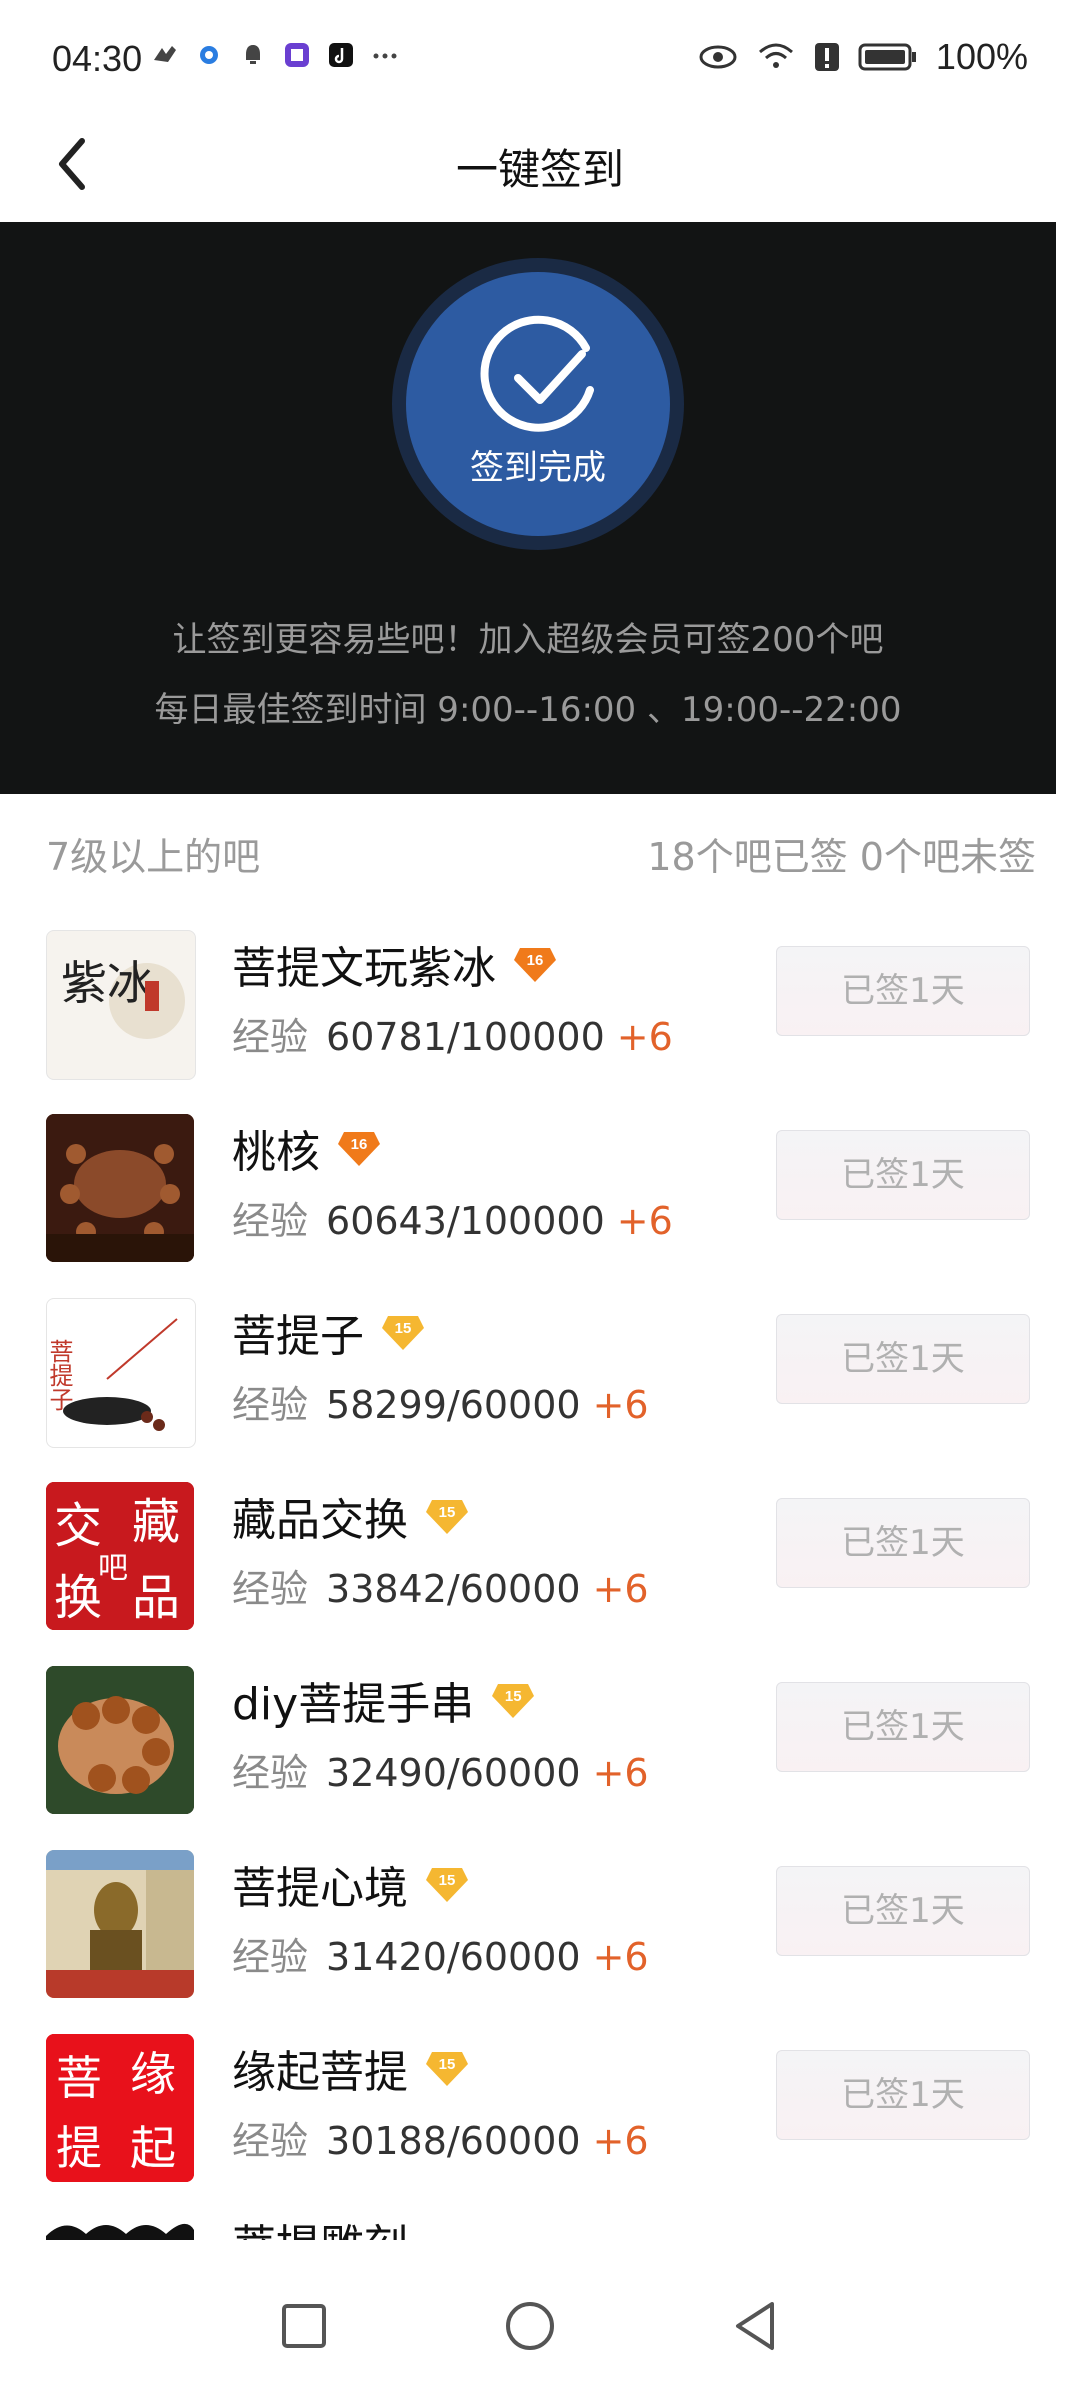 Image resolution: width=1080 pixels, height=2388 pixels. What do you see at coordinates (528, 710) in the screenshot?
I see `best-time-text: 每日最佳签到时间 9:00--16:00 、19:00--22:00` at bounding box center [528, 710].